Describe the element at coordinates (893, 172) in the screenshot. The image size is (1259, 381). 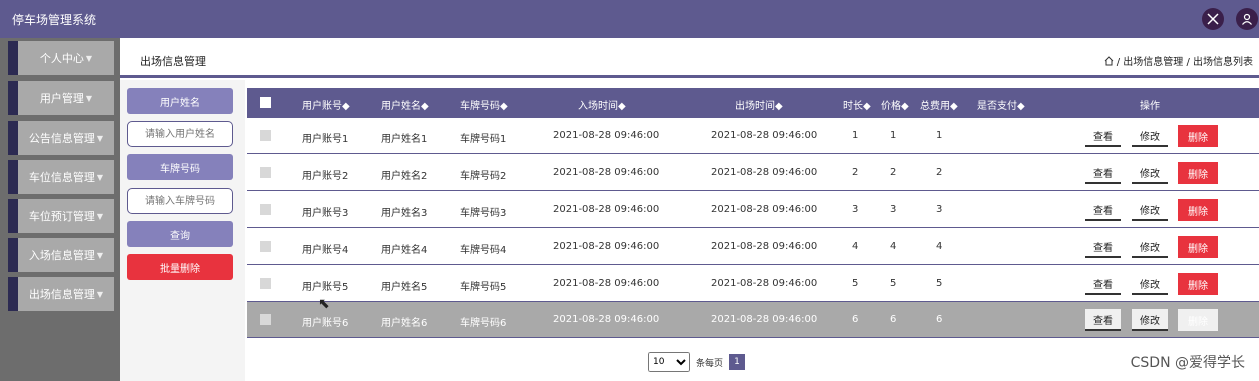
I see `cell-price: 2` at that location.